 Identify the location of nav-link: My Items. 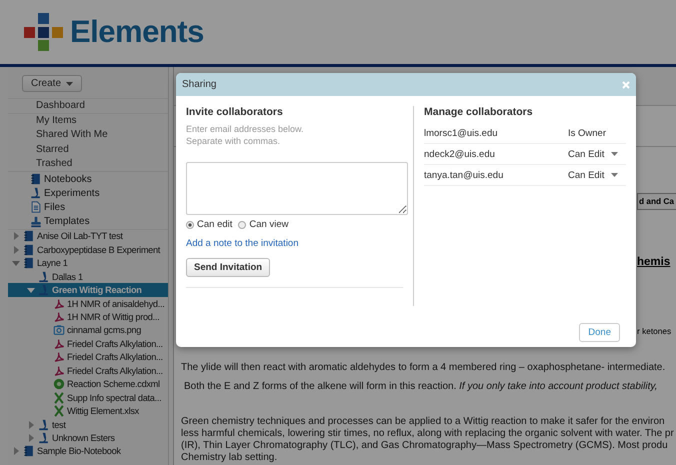
(88, 121).